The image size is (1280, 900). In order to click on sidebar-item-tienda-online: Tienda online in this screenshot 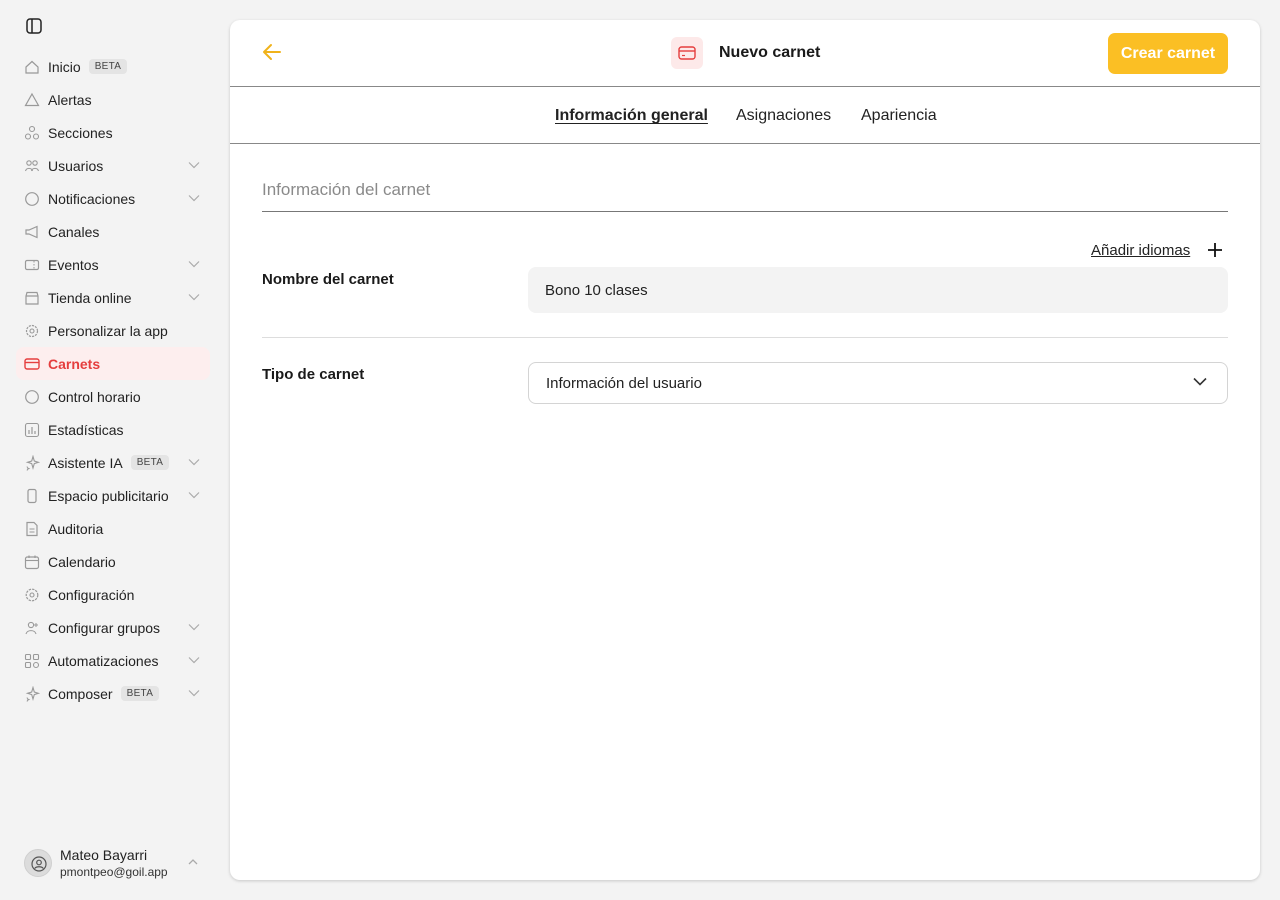, I will do `click(113, 297)`.